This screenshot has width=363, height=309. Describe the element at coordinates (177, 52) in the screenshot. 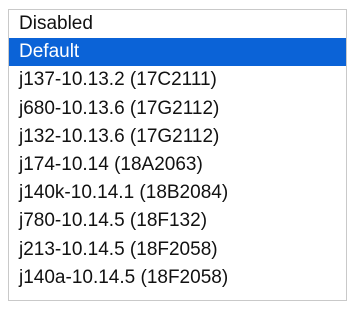

I see `list-item-default: Default` at that location.